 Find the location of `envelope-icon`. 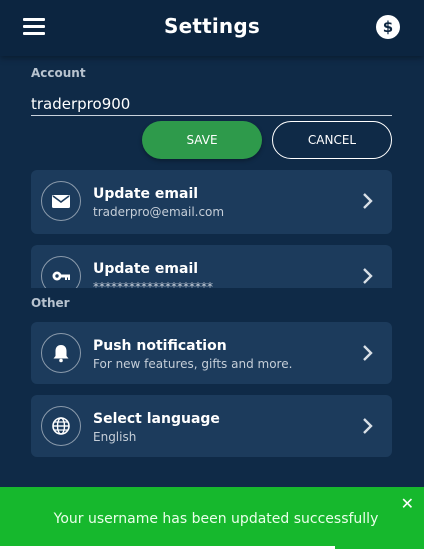

envelope-icon is located at coordinates (61, 201).